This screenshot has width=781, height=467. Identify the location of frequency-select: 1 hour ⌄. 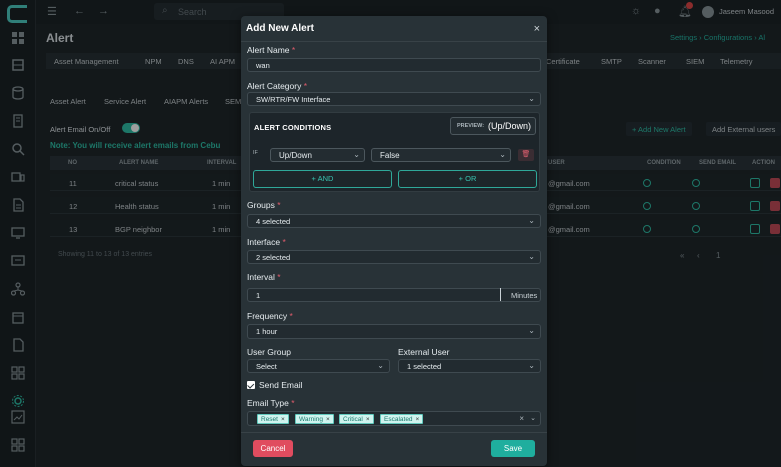
(394, 331).